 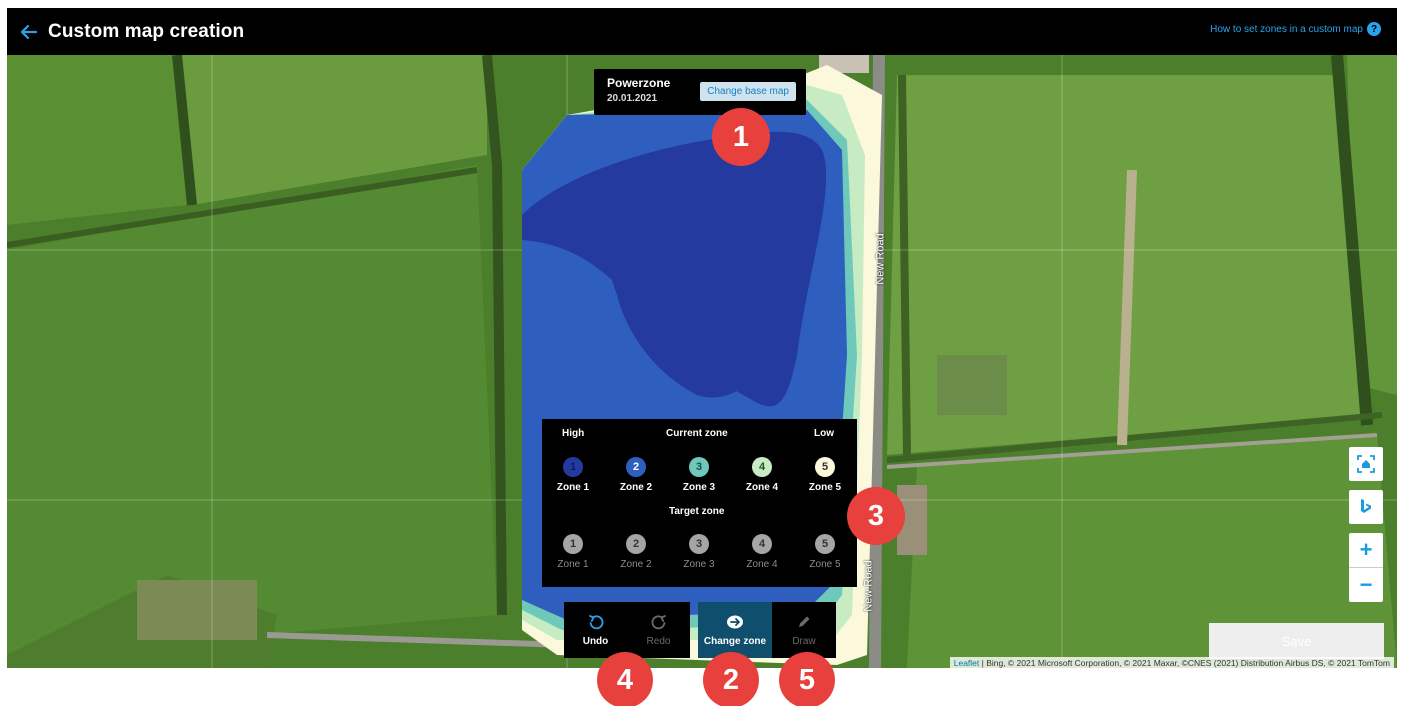 I want to click on zone-1-label: Zone 1, so click(x=573, y=487).